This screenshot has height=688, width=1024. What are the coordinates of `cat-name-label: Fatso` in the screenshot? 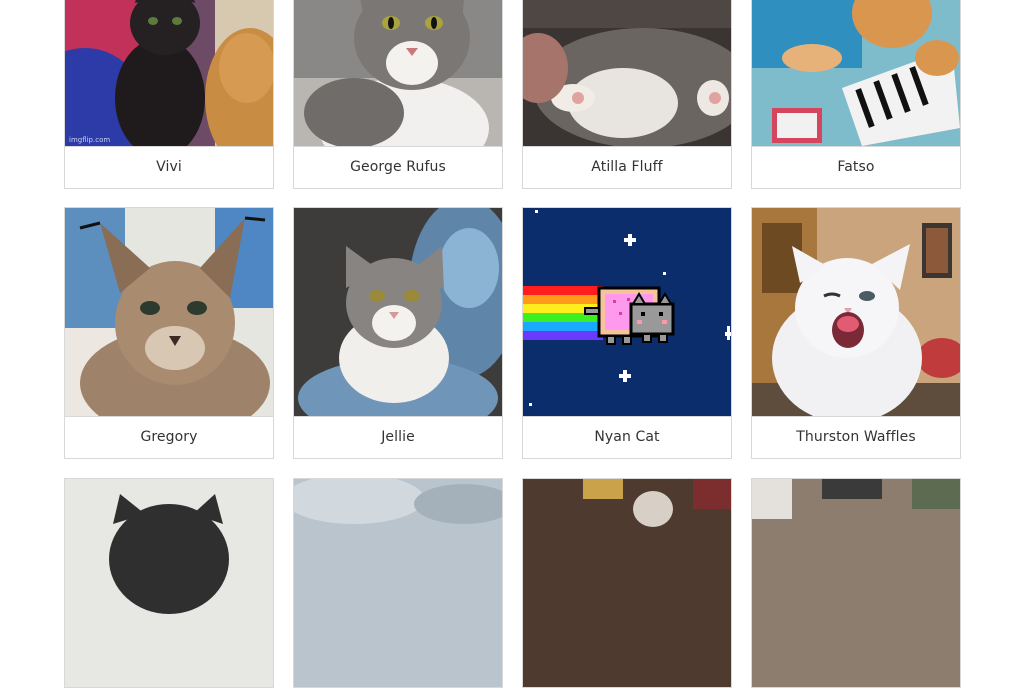 It's located at (856, 167).